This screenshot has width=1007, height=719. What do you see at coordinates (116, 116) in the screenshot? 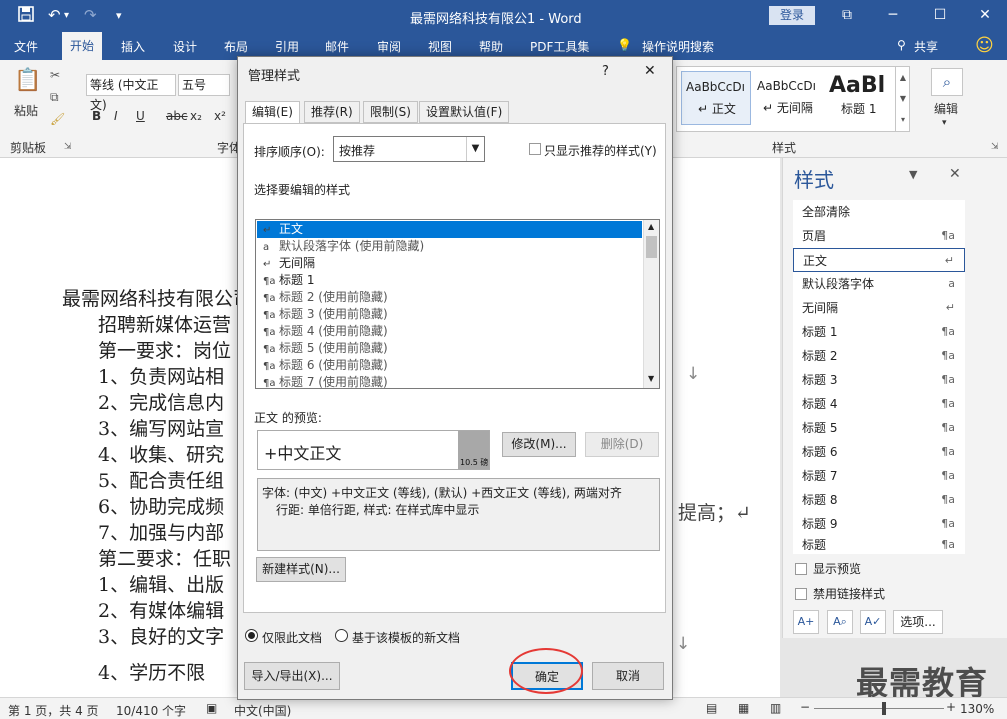
I see `italic-button: I` at bounding box center [116, 116].